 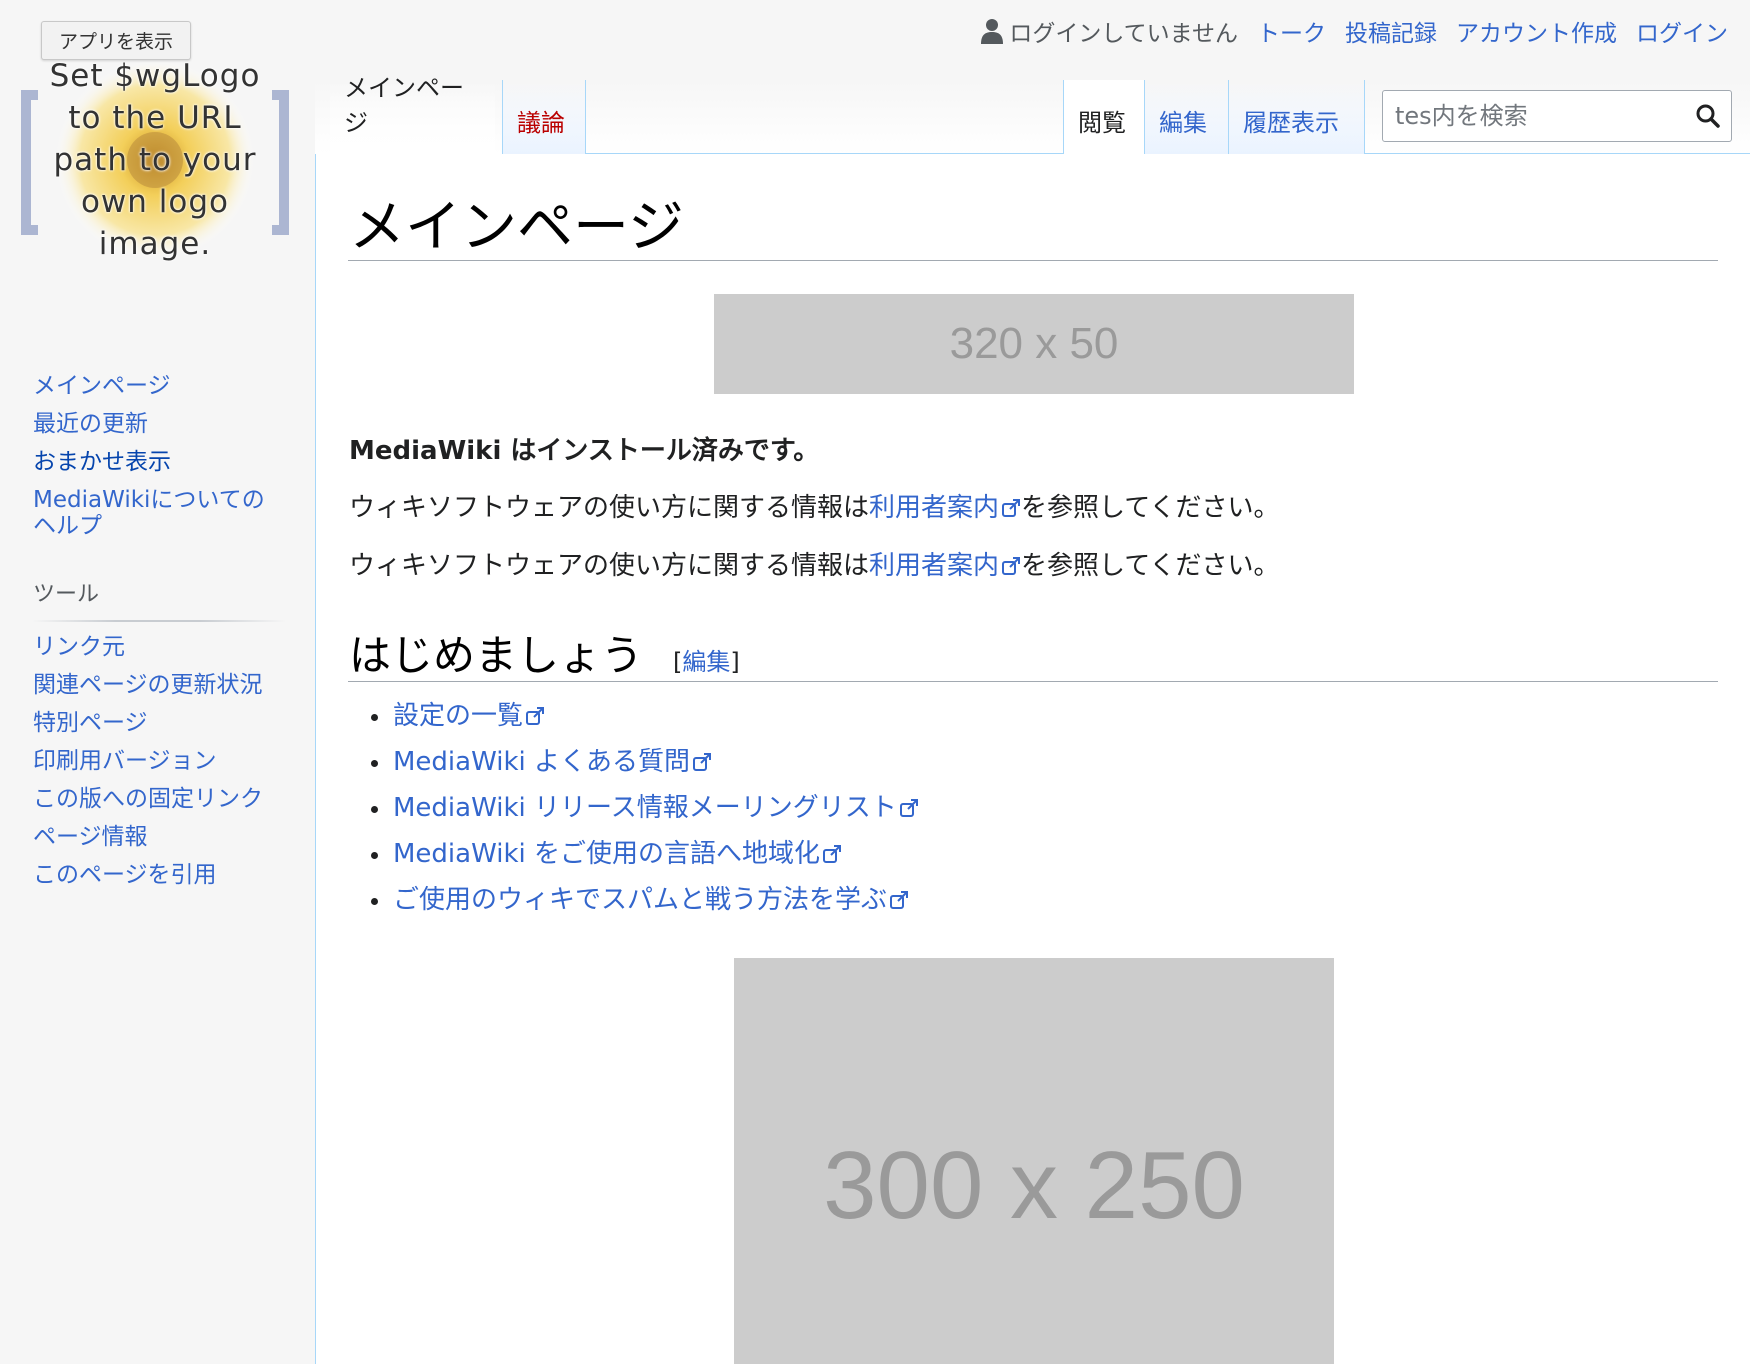 I want to click on combat-spam-link: ご使用のウィキでスパムと戦う方法を学ぶ, so click(x=651, y=900).